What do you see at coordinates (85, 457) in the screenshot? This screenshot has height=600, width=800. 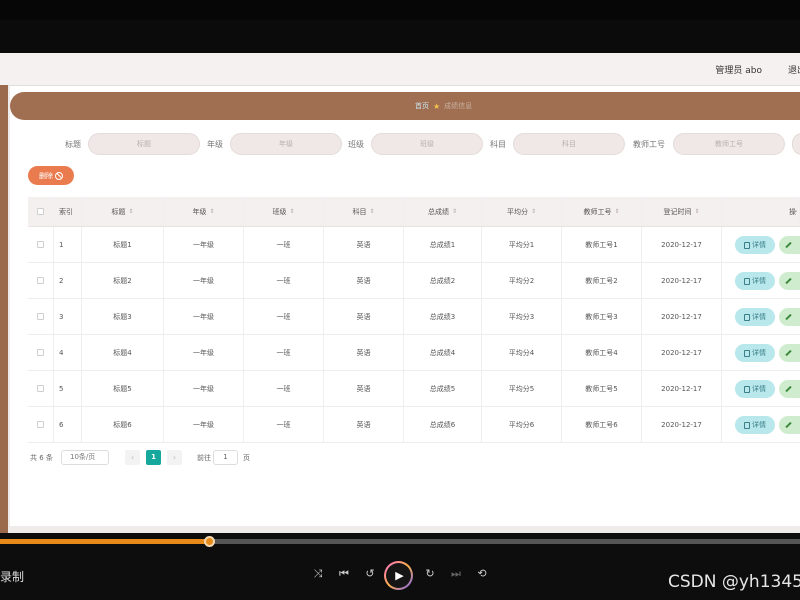 I see `page-size-select: 10条/页` at bounding box center [85, 457].